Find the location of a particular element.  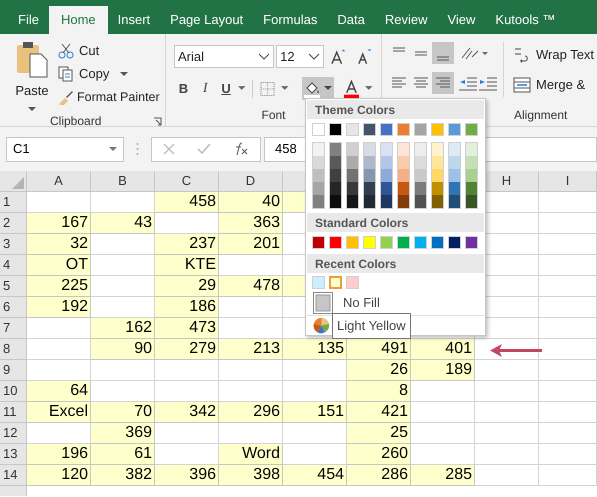

ribbon-tab: Data is located at coordinates (351, 20).